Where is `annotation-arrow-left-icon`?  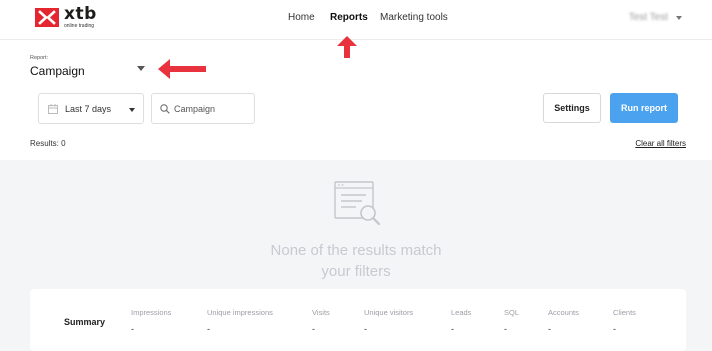
annotation-arrow-left-icon is located at coordinates (182, 69).